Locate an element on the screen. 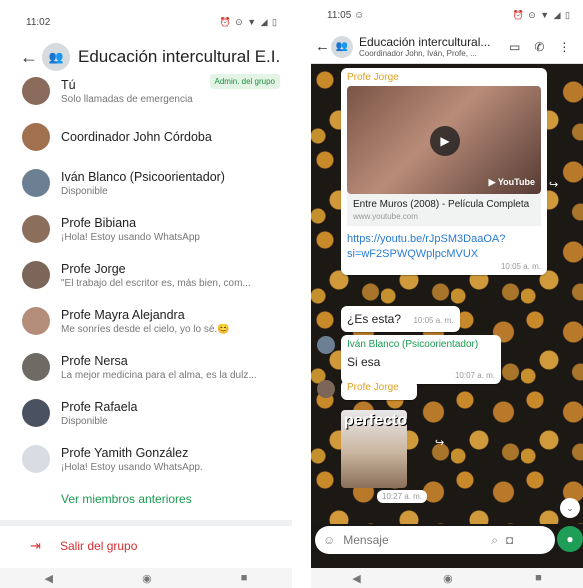 The image size is (583, 588). phone-call-icon: ✆ is located at coordinates (539, 47).